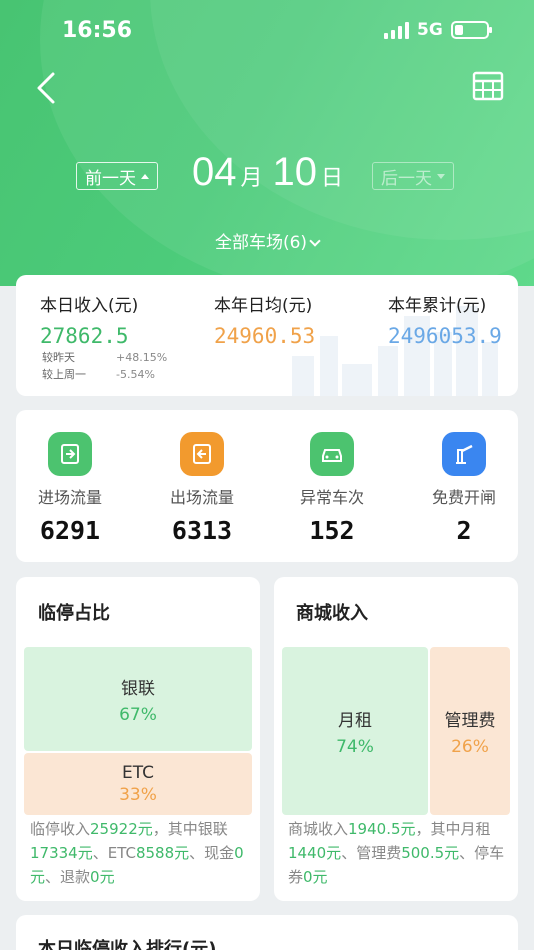 This screenshot has width=534, height=950. I want to click on triangle-up-icon, so click(145, 176).